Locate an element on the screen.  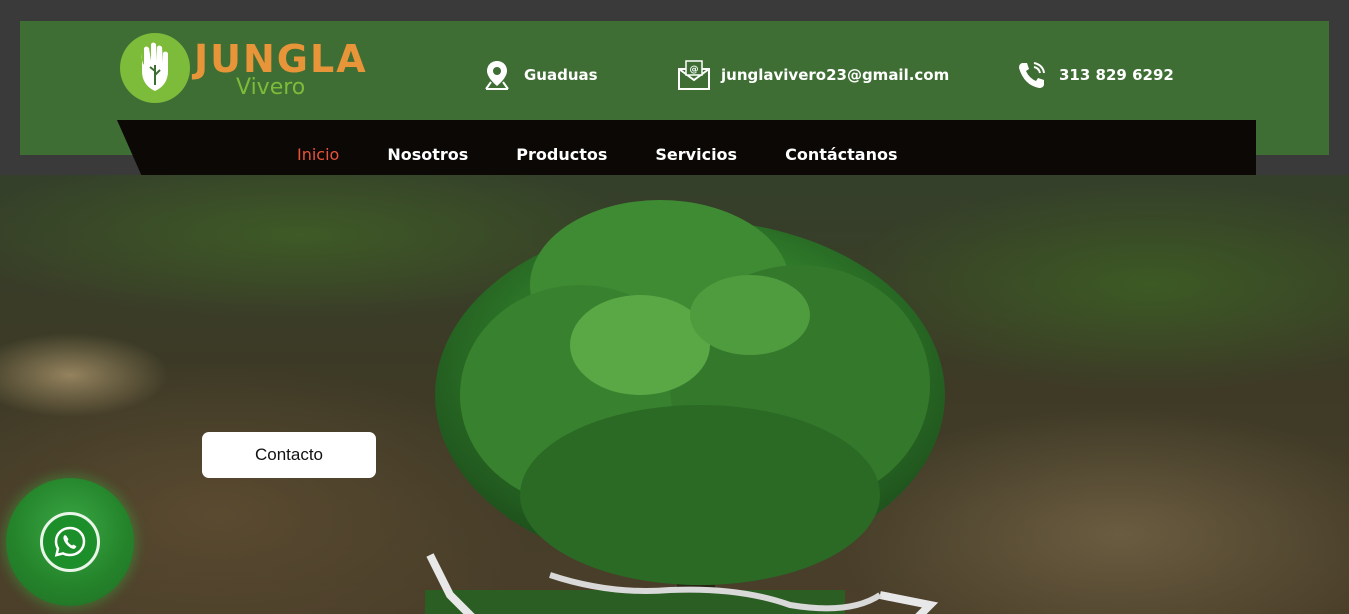
location-pin-icon is located at coordinates (497, 75).